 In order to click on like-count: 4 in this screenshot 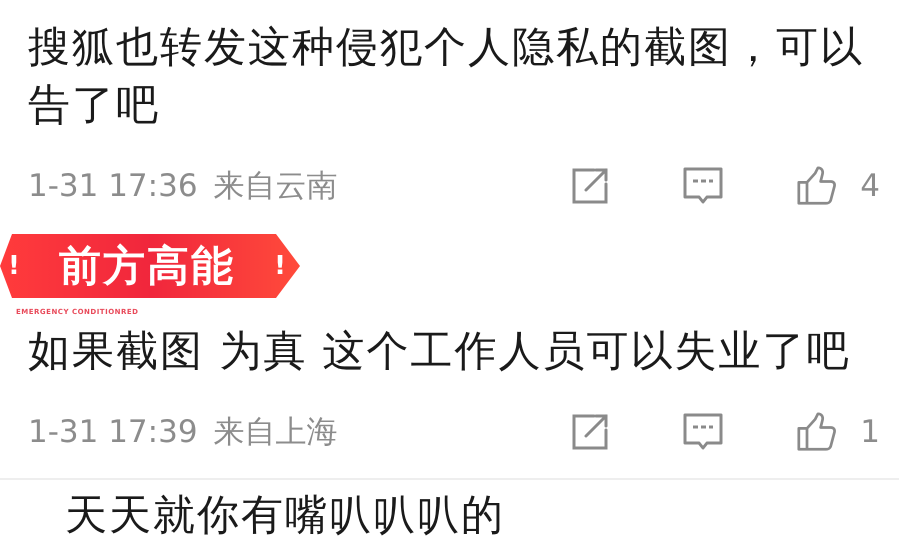, I will do `click(870, 186)`.